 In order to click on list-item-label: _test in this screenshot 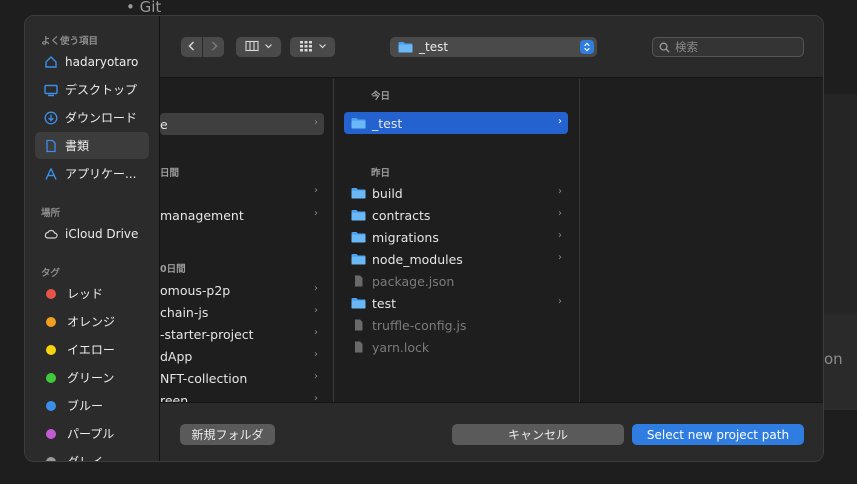, I will do `click(387, 123)`.